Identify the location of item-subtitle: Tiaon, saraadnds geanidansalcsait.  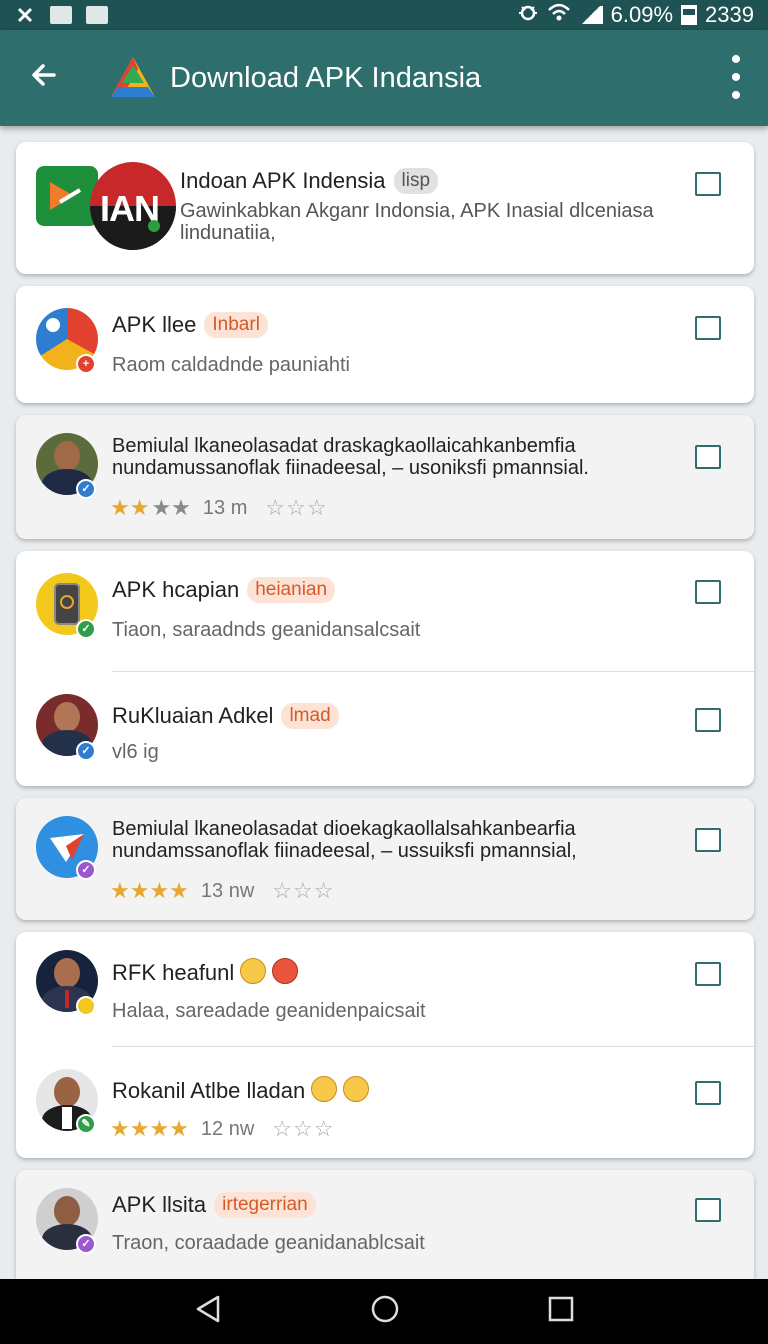
(266, 630).